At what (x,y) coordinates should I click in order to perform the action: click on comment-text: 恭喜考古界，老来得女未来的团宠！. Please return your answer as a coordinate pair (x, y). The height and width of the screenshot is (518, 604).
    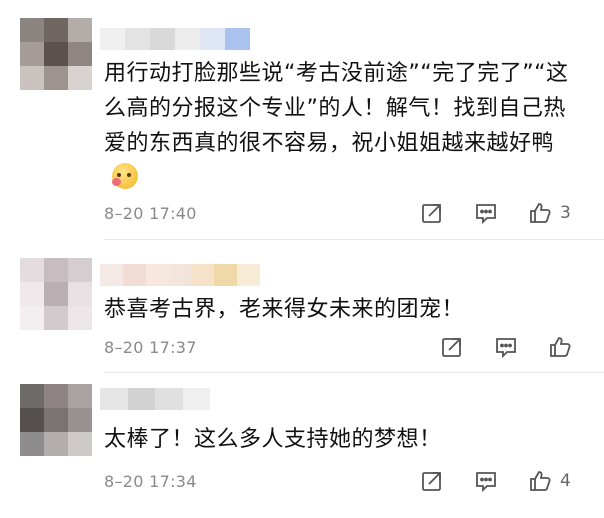
    Looking at the image, I should click on (339, 309).